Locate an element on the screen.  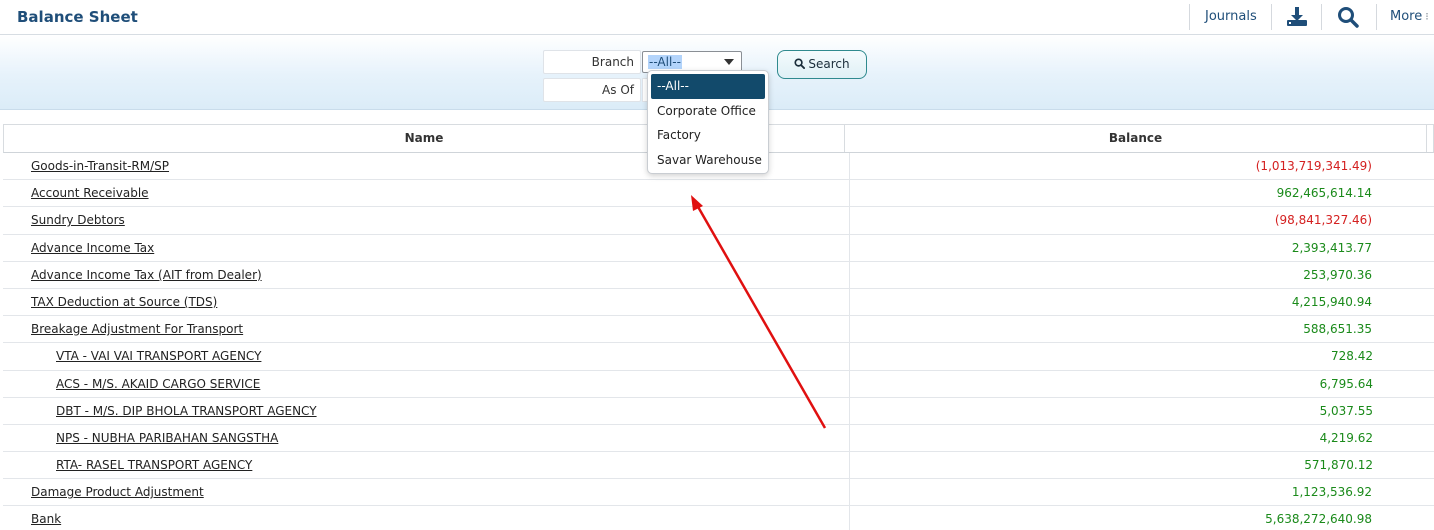
branch-option-corporate-office: Corporate Office is located at coordinates (708, 111).